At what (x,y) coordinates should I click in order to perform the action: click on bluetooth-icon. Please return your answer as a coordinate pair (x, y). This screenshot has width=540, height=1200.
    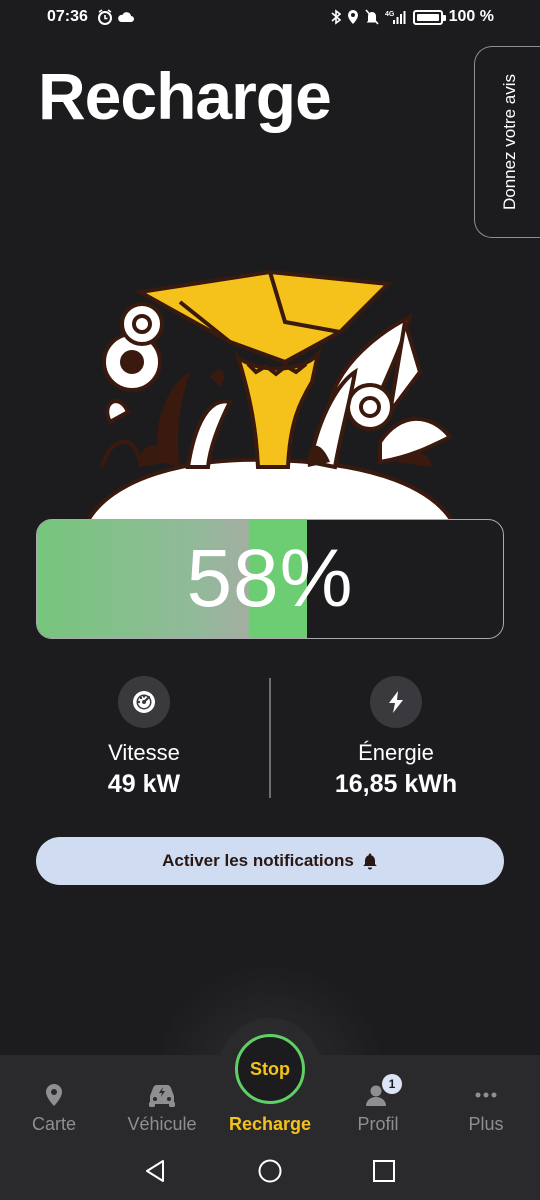
    Looking at the image, I should click on (336, 17).